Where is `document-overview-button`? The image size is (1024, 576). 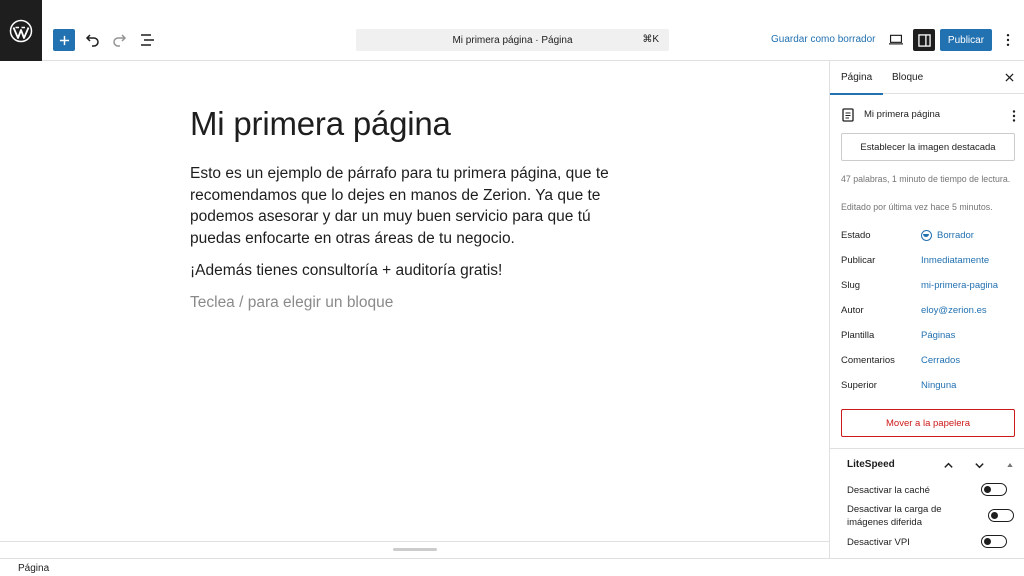
document-overview-button is located at coordinates (148, 40).